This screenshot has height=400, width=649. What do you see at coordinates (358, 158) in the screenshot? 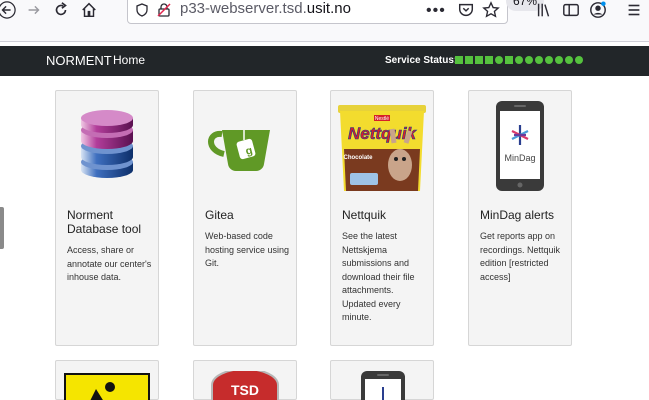
I see `flavor-text: Chocolate` at bounding box center [358, 158].